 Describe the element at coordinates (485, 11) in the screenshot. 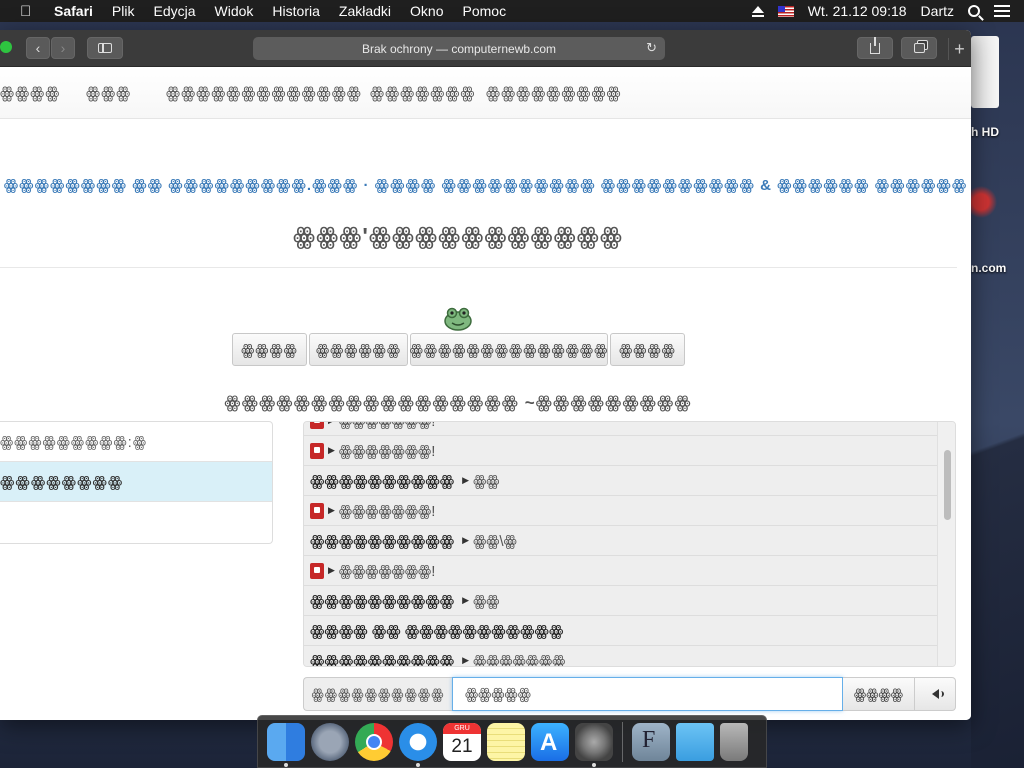

I see `menu-item-pomoc: Pomoc` at that location.